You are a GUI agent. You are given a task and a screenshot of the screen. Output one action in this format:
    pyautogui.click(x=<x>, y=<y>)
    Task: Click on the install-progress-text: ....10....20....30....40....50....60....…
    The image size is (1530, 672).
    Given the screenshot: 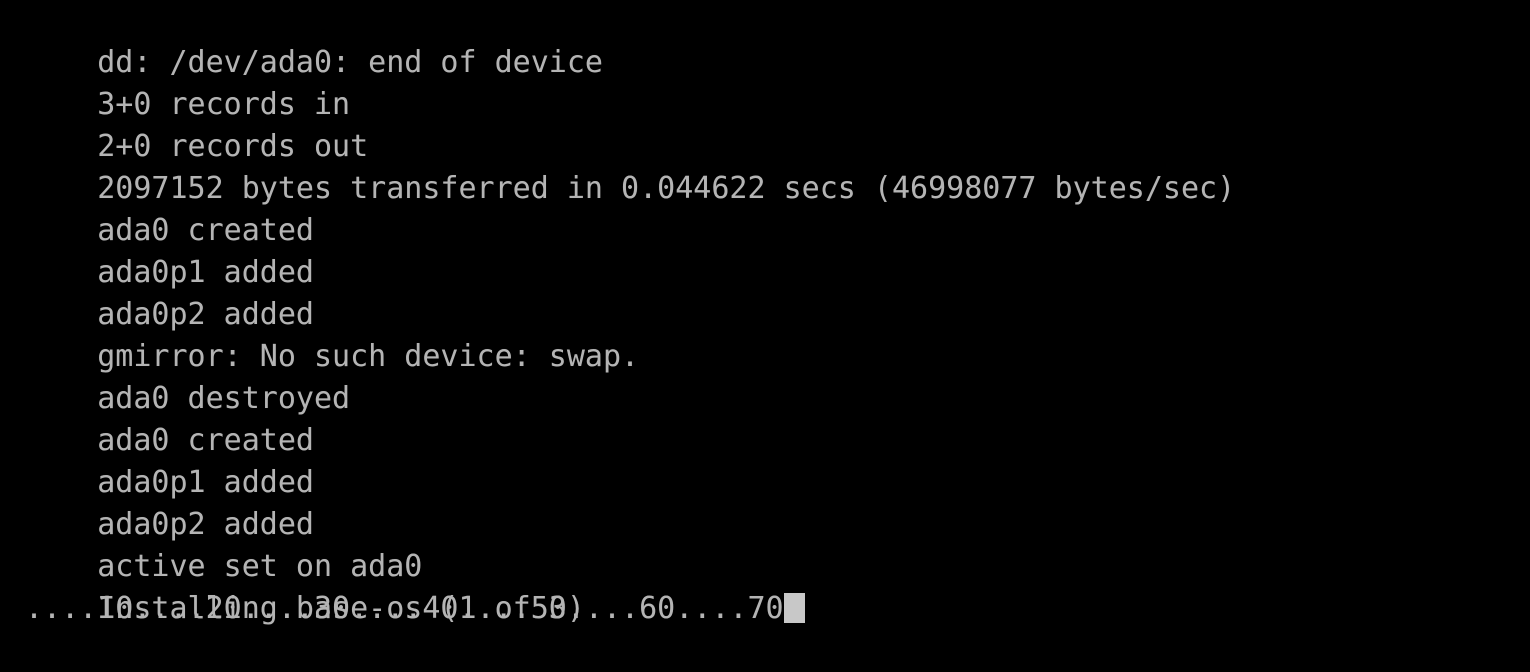 What is the action you would take?
    pyautogui.click(x=404, y=608)
    